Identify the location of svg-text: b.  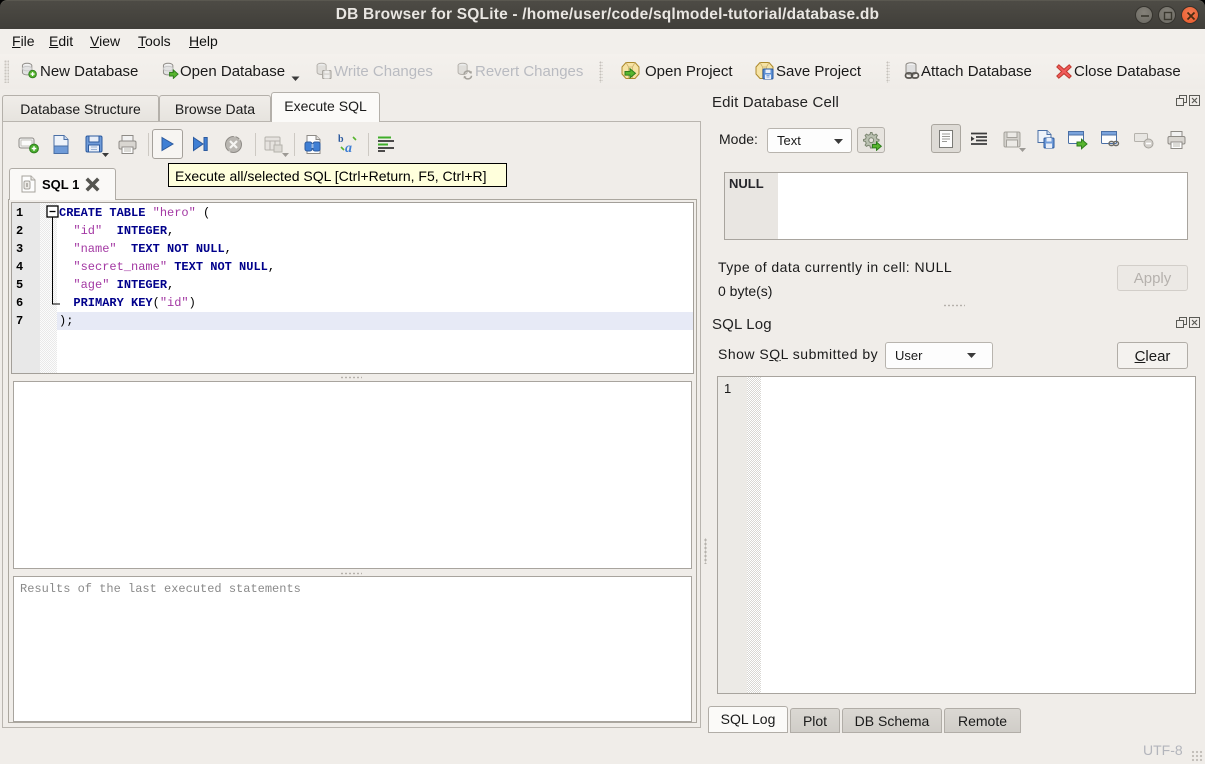
(341, 139).